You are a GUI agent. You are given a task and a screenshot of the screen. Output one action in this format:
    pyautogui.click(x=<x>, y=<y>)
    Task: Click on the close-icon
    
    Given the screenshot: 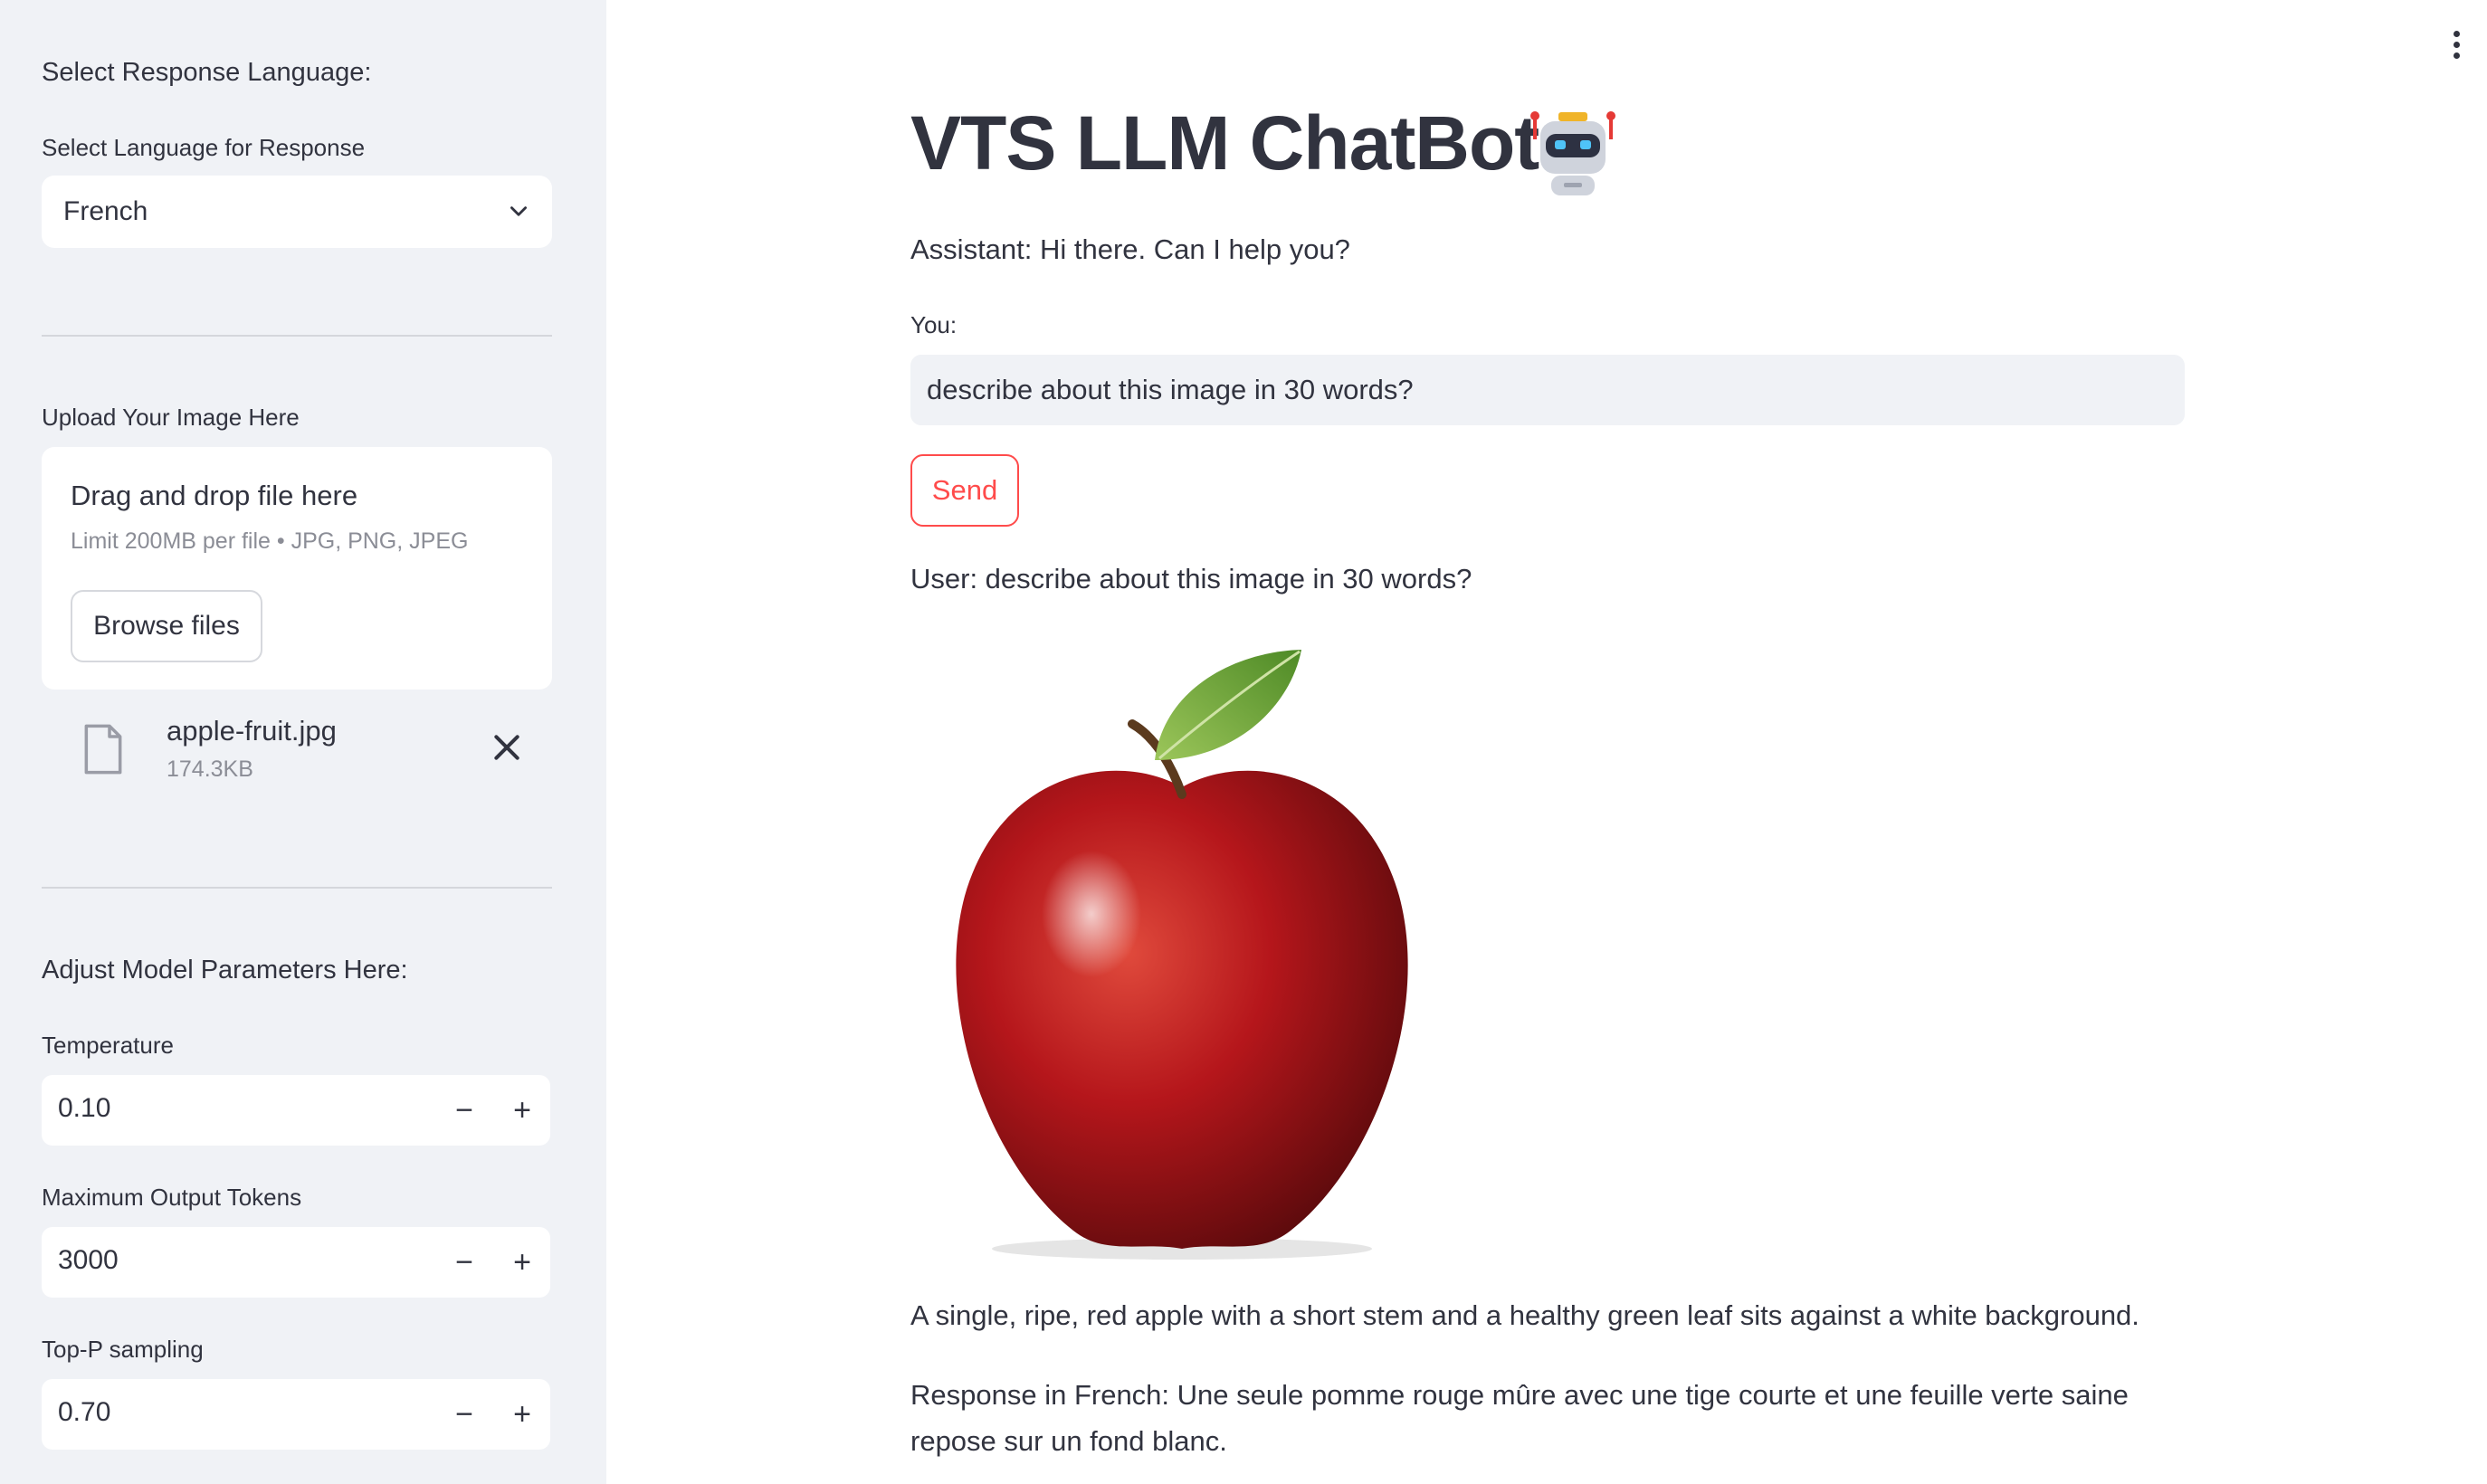 What is the action you would take?
    pyautogui.click(x=507, y=747)
    